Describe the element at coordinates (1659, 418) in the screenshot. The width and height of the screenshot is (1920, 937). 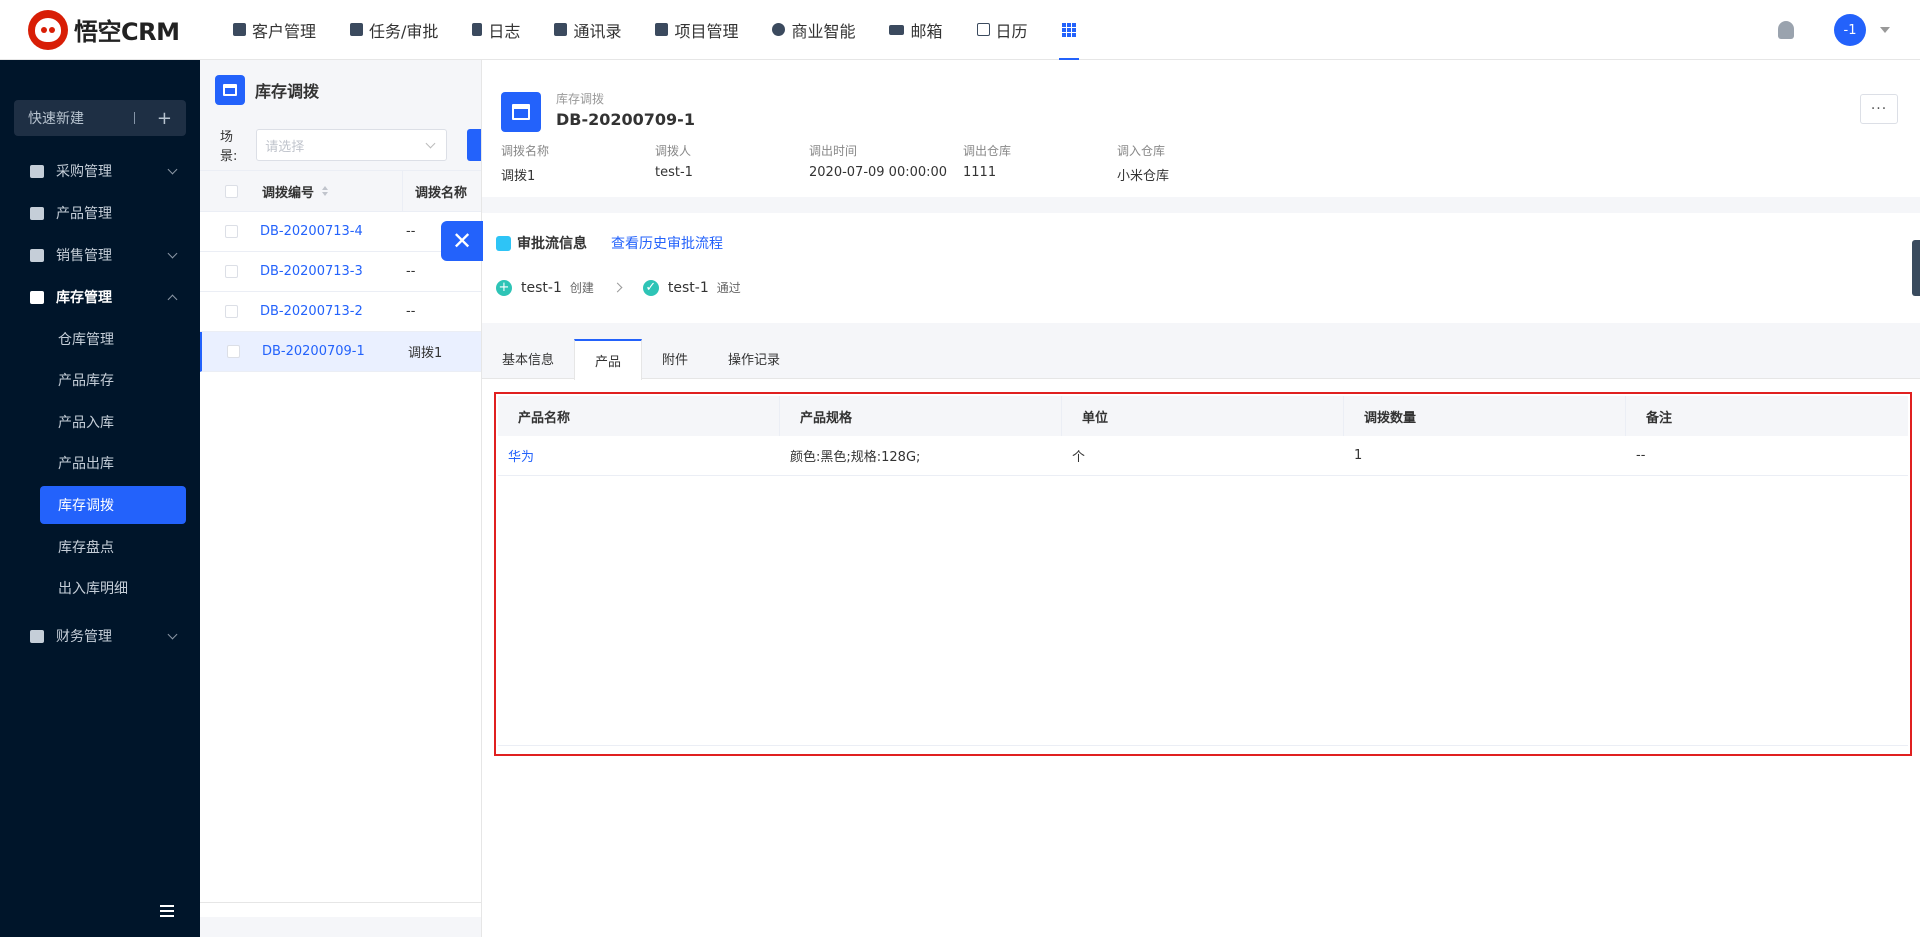
I see `column-header: 备注` at that location.